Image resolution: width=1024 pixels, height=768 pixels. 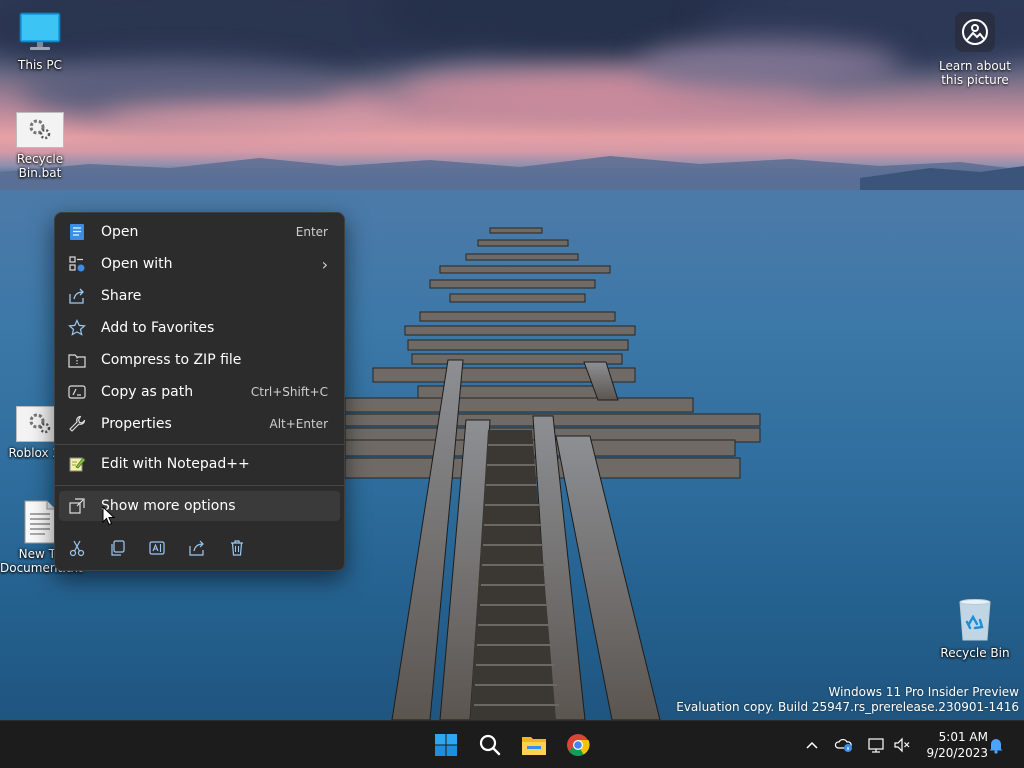 I want to click on search-icon, so click(x=490, y=745).